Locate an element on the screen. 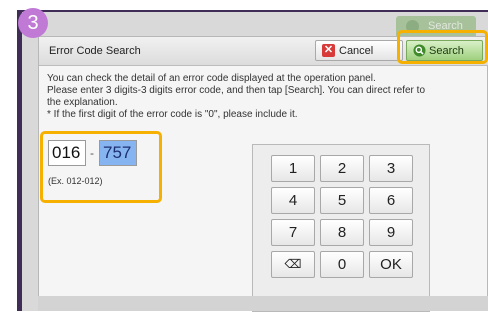 The height and width of the screenshot is (312, 488). search-button-highlight is located at coordinates (442, 47).